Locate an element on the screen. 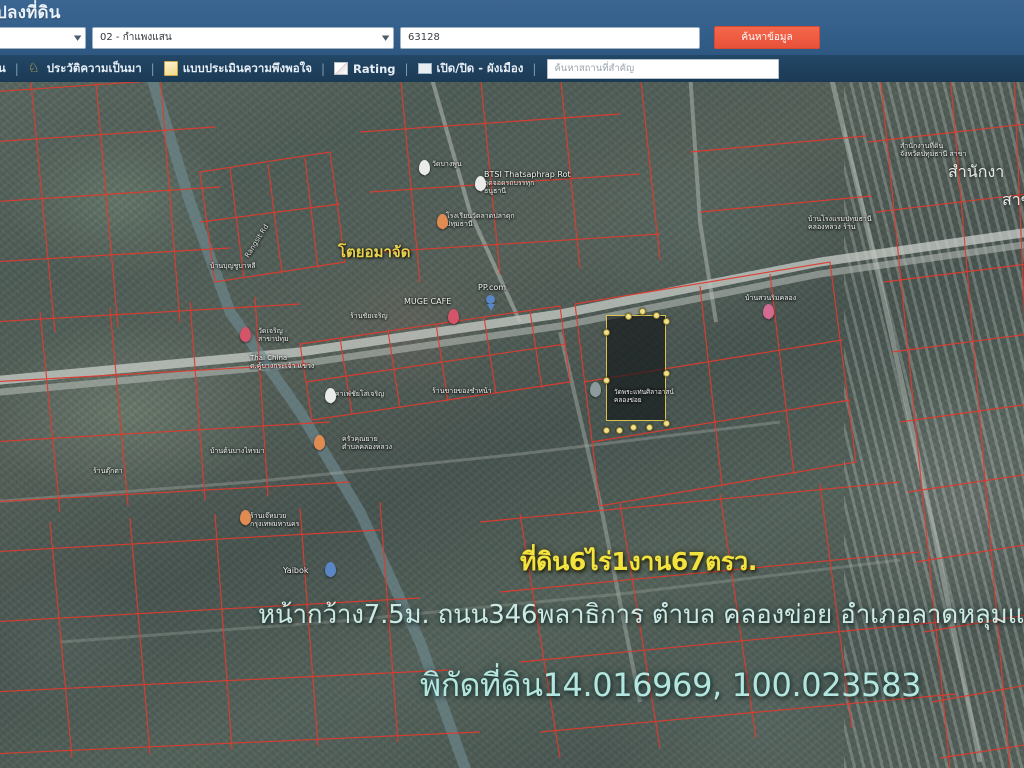  menu-item-satisfaction-survey: แบบประเมินความพึงพอใจ is located at coordinates (238, 69).